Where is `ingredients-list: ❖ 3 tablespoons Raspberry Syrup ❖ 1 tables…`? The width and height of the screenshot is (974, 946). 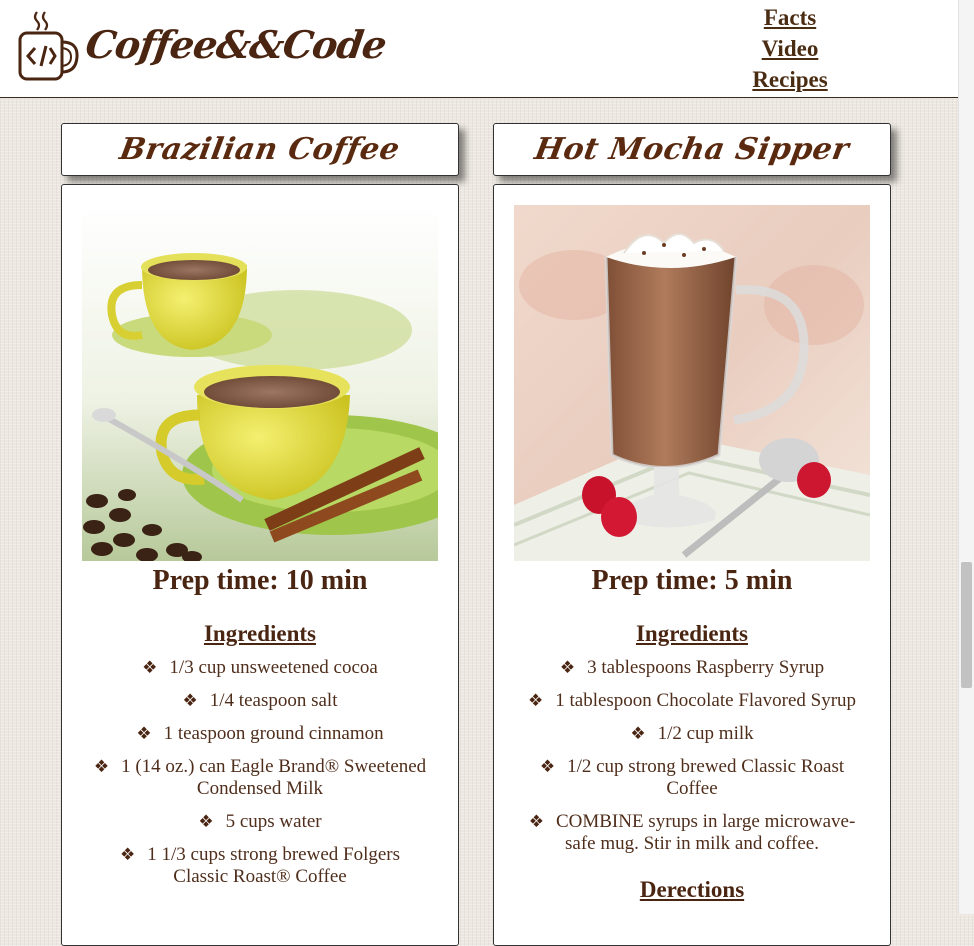 ingredients-list: ❖ 3 tablespoons Raspberry Syrup ❖ 1 tables… is located at coordinates (692, 761).